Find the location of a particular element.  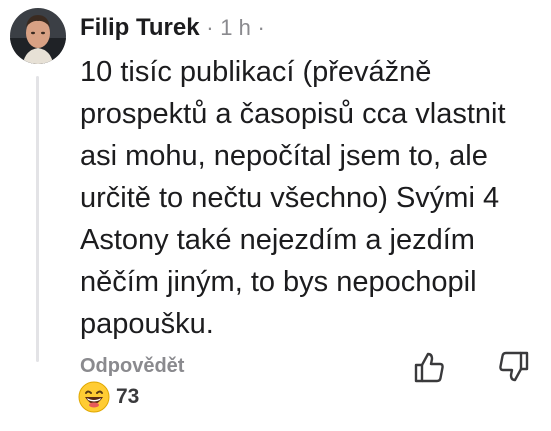

thumbs-down-icon is located at coordinates (514, 366).